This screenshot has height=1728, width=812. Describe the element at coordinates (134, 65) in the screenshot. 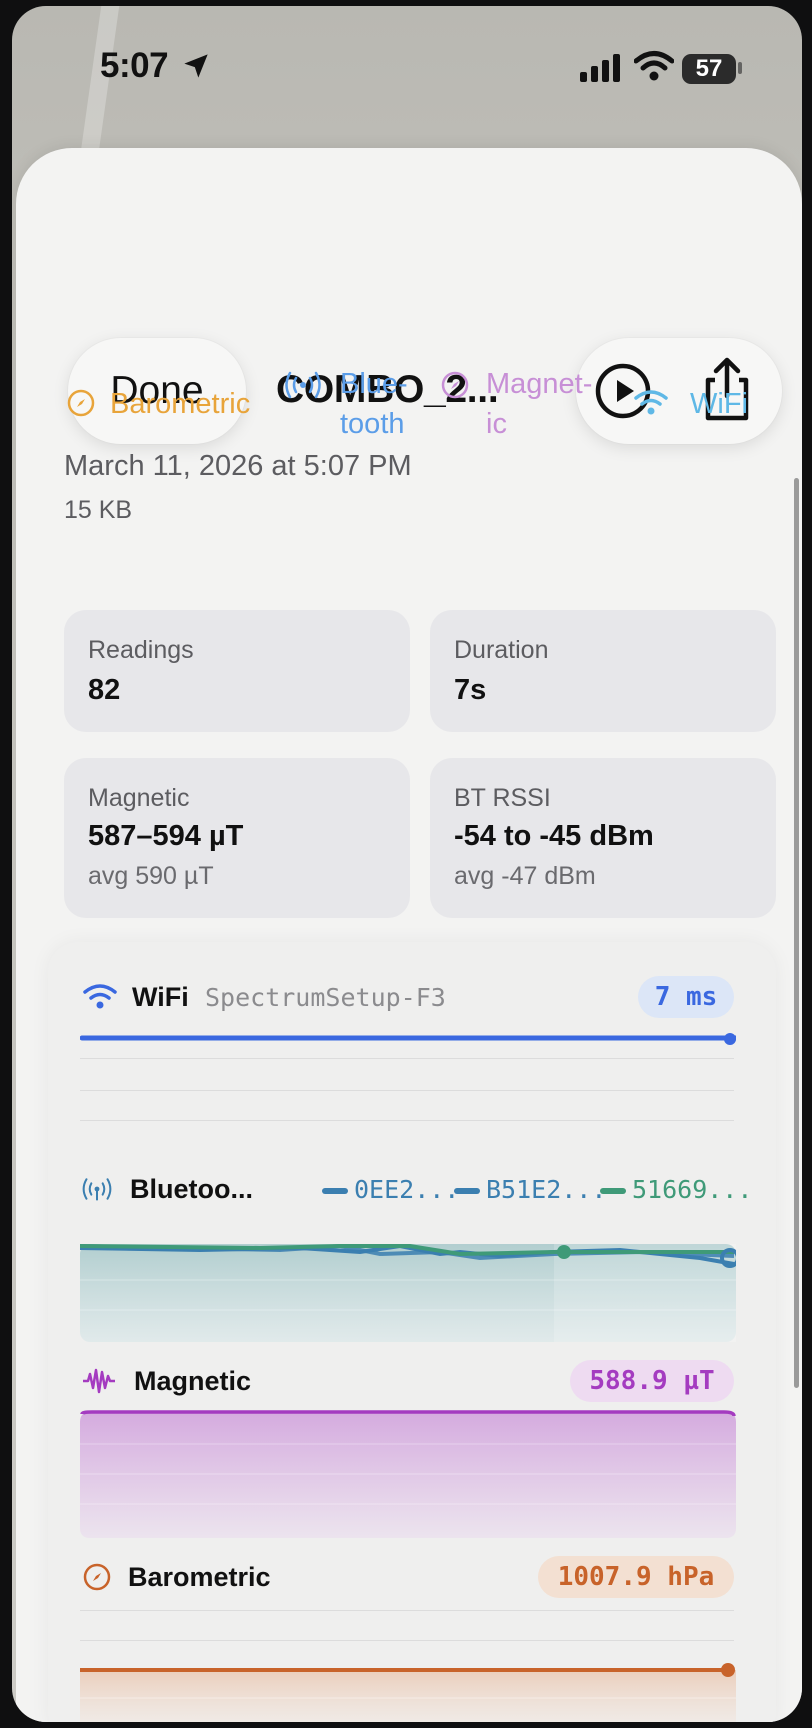

I see `status-time: 5:07` at that location.